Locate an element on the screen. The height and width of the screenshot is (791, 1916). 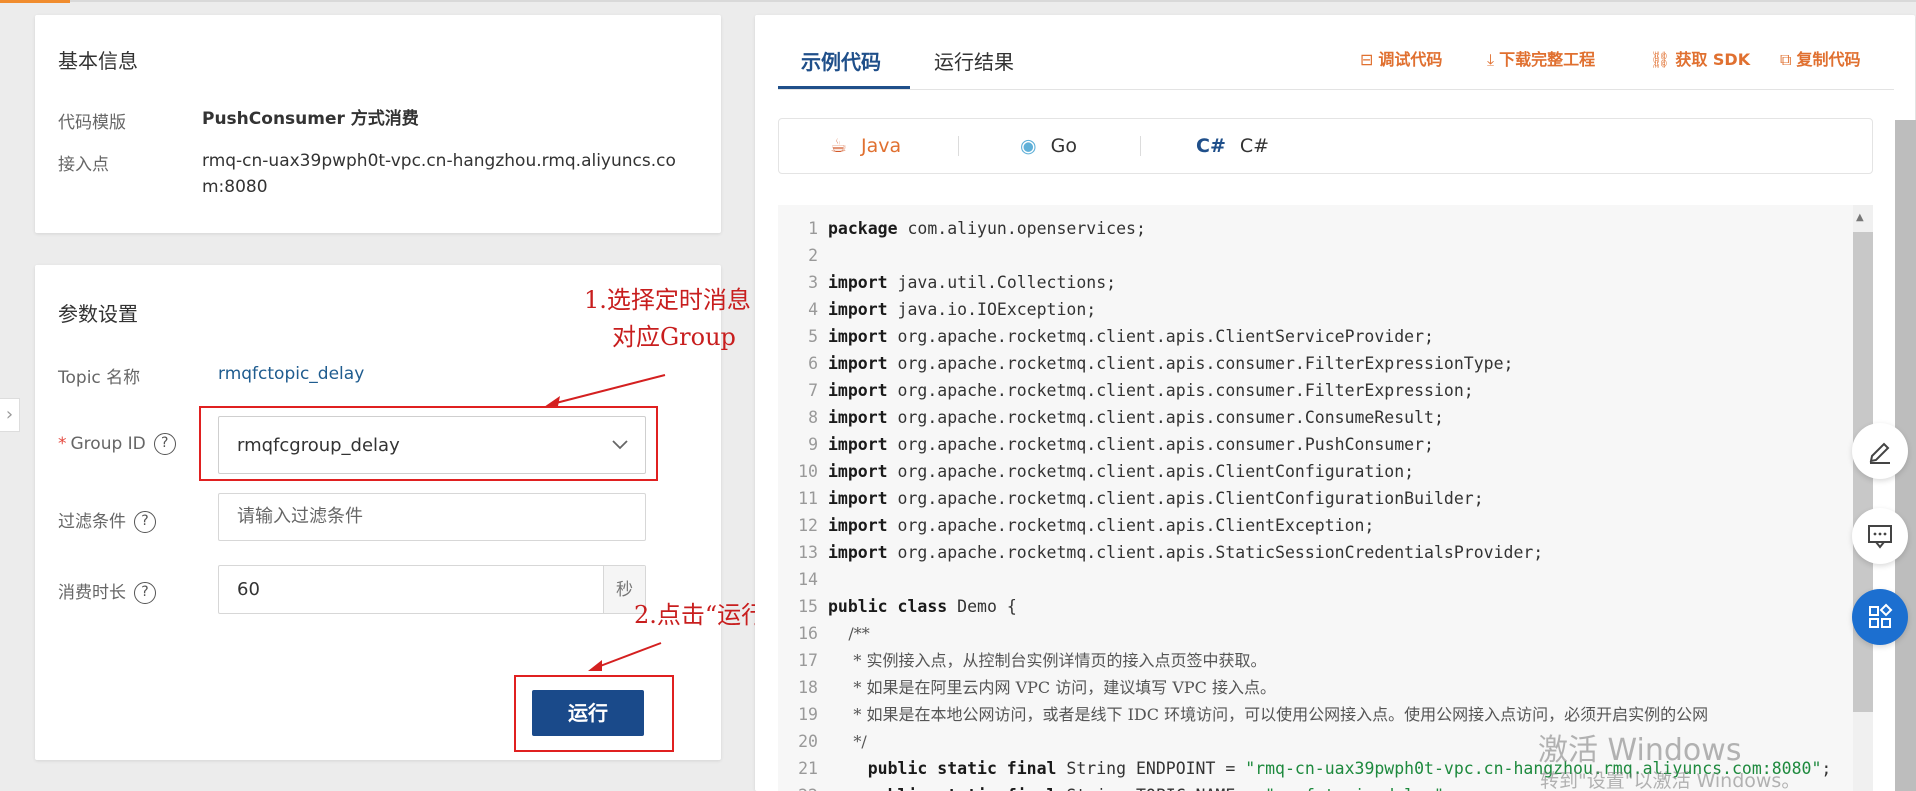
lang-separator is located at coordinates (958, 146).